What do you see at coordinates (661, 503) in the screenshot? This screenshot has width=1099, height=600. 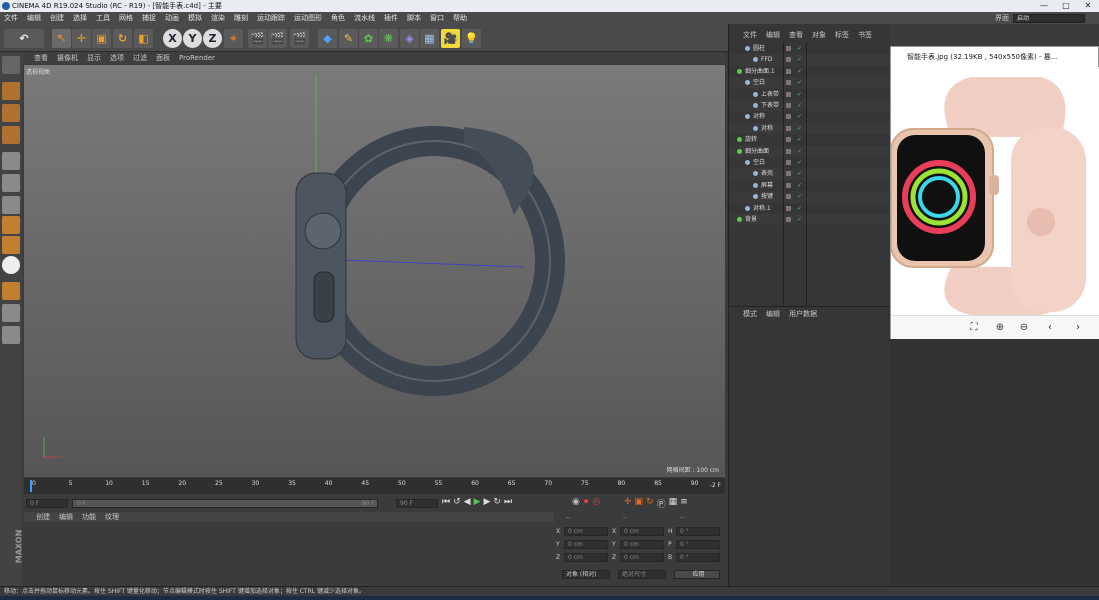 I see `parameter-key-icon: Ⓟ` at bounding box center [661, 503].